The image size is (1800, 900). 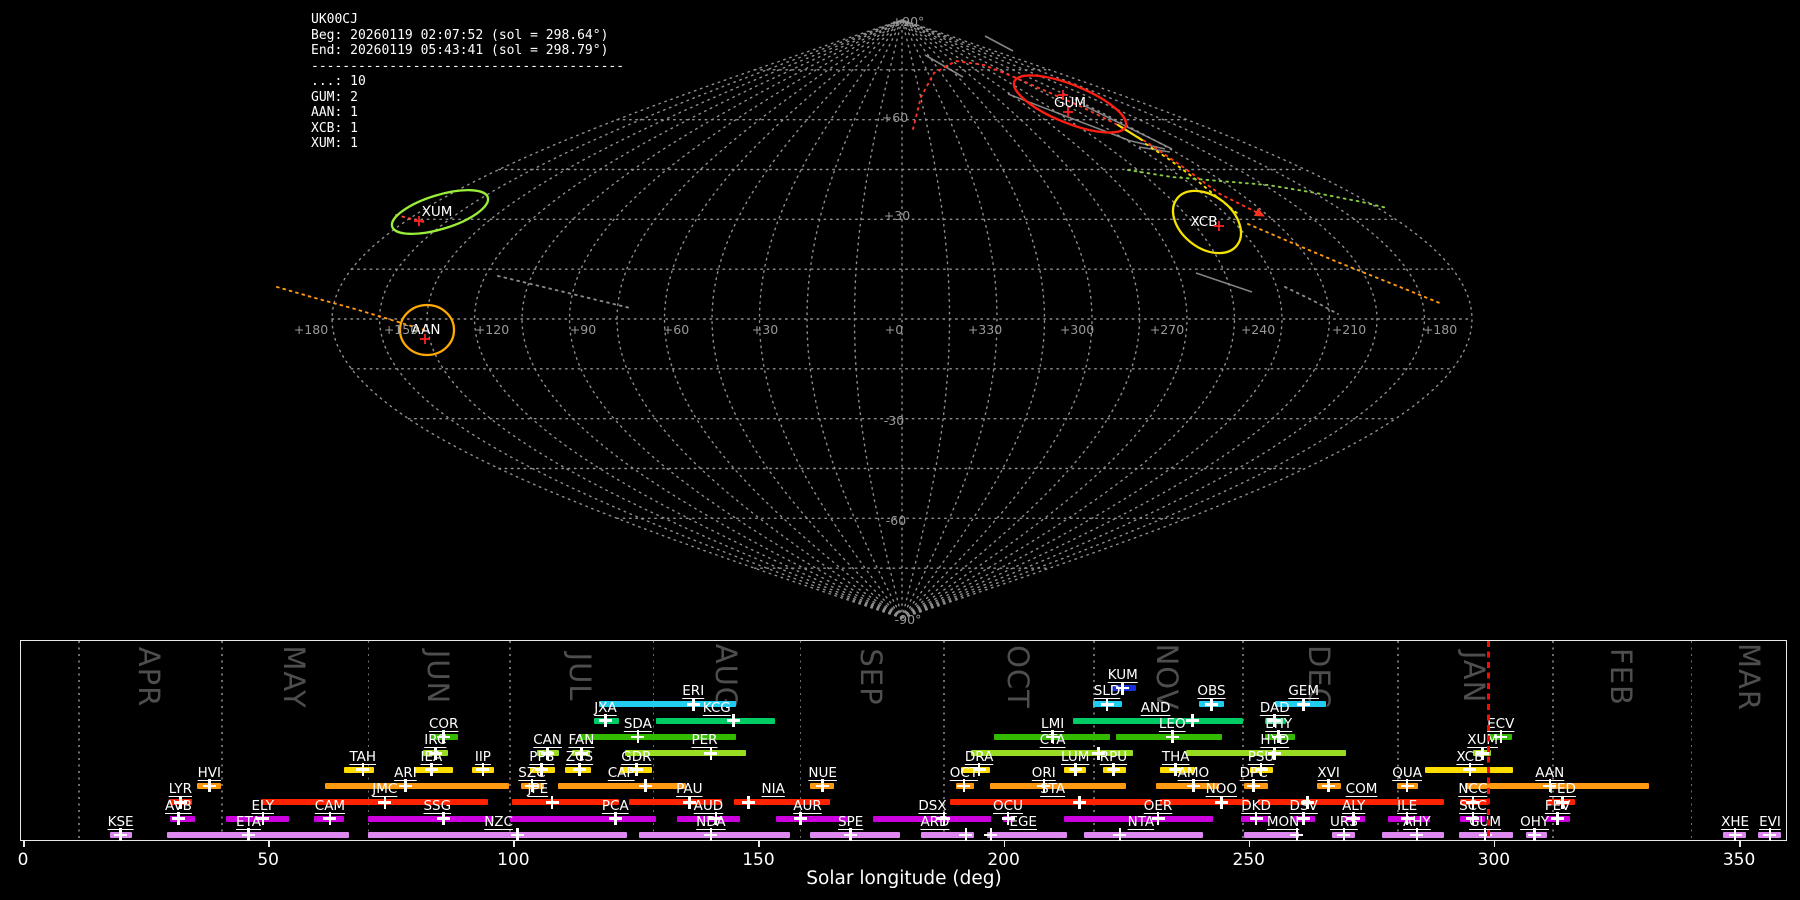 I want to click on shower-label-HYD: HYD, so click(x=1275, y=740).